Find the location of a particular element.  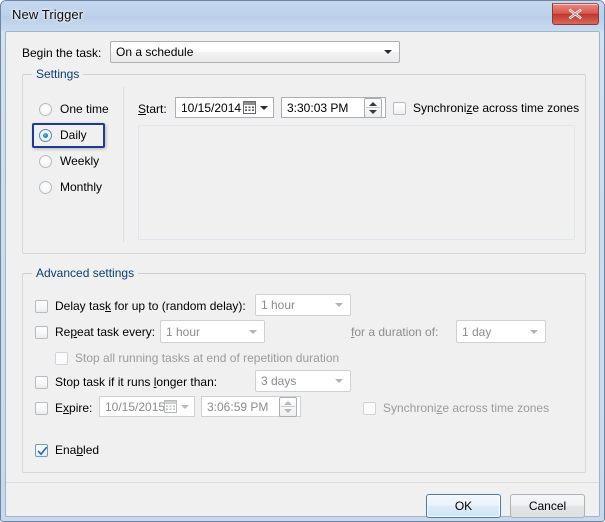

radio-label: Weekly is located at coordinates (80, 161).